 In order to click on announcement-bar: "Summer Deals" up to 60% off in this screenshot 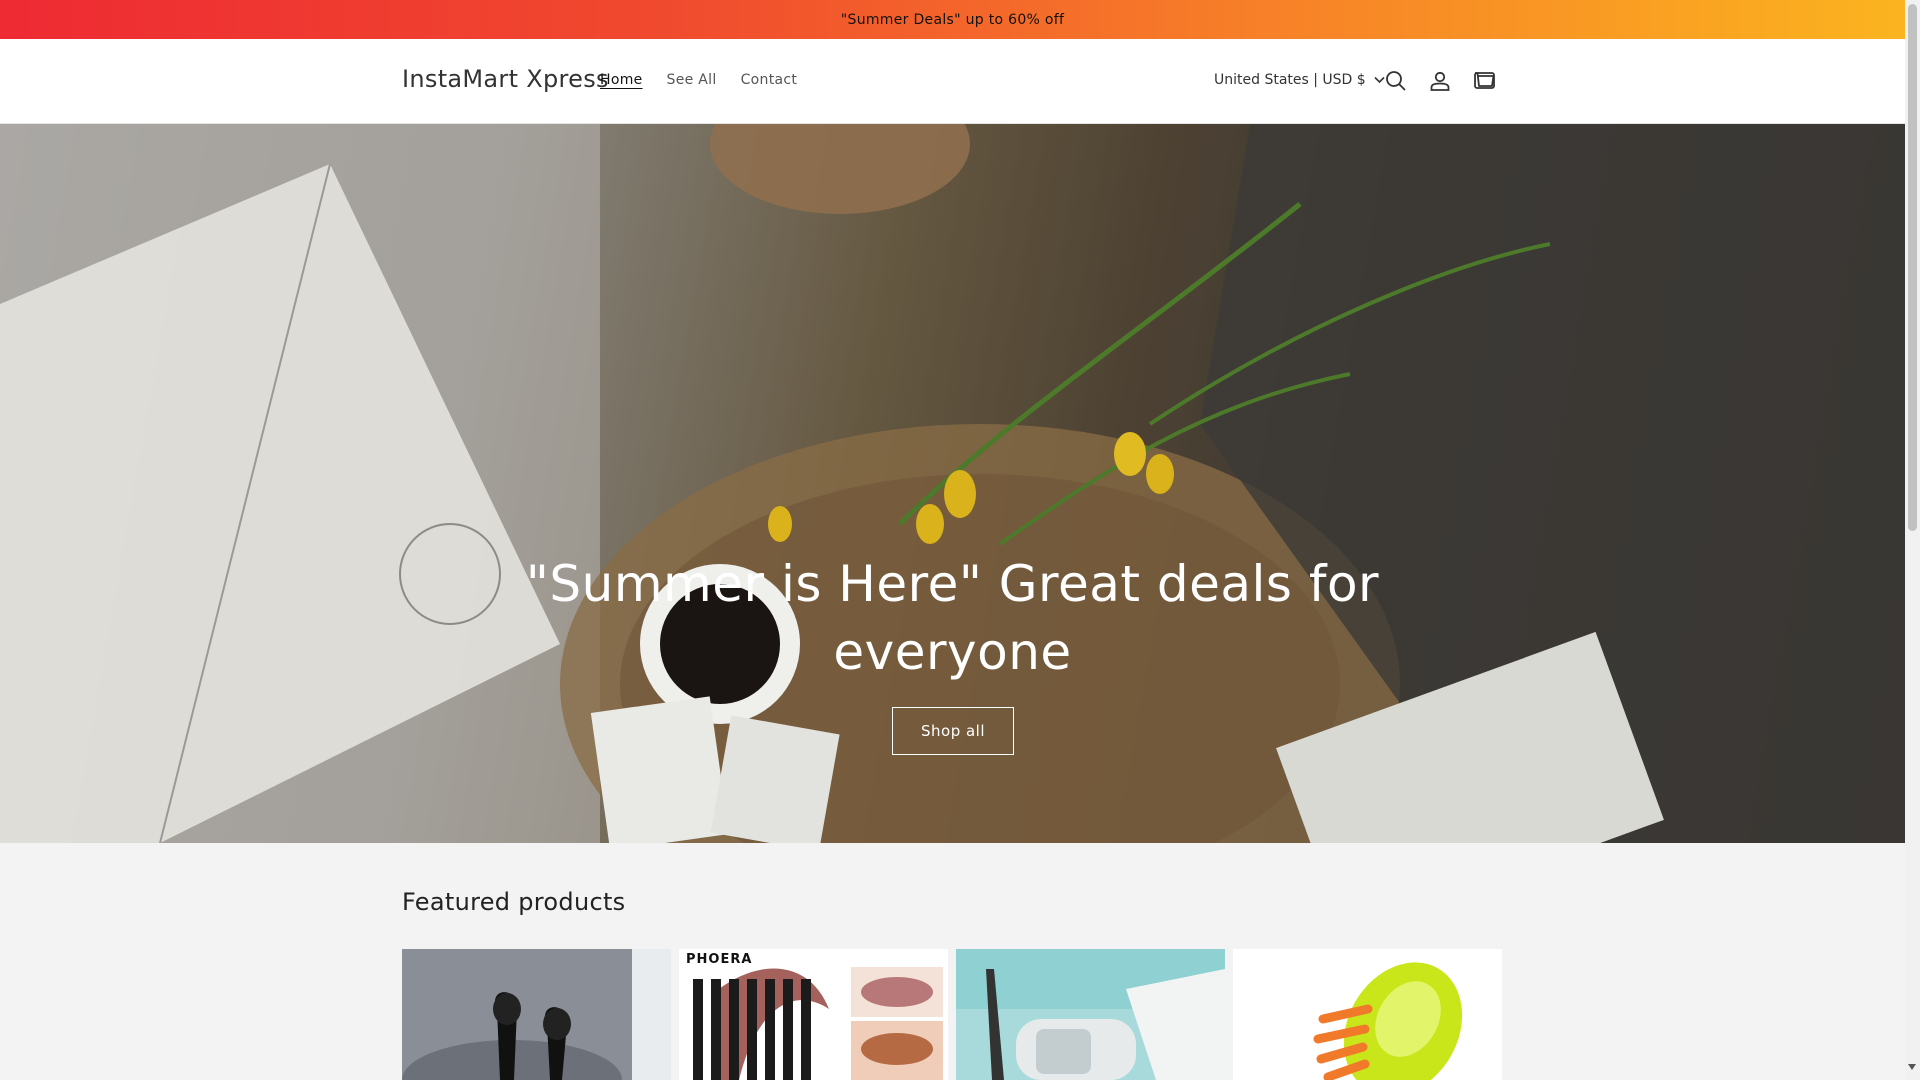, I will do `click(952, 19)`.